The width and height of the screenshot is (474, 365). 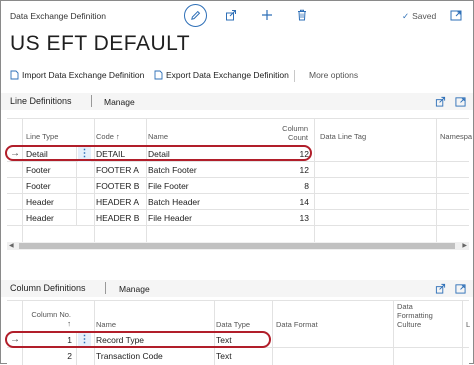 What do you see at coordinates (297, 137) in the screenshot?
I see `column-count-line2: Count` at bounding box center [297, 137].